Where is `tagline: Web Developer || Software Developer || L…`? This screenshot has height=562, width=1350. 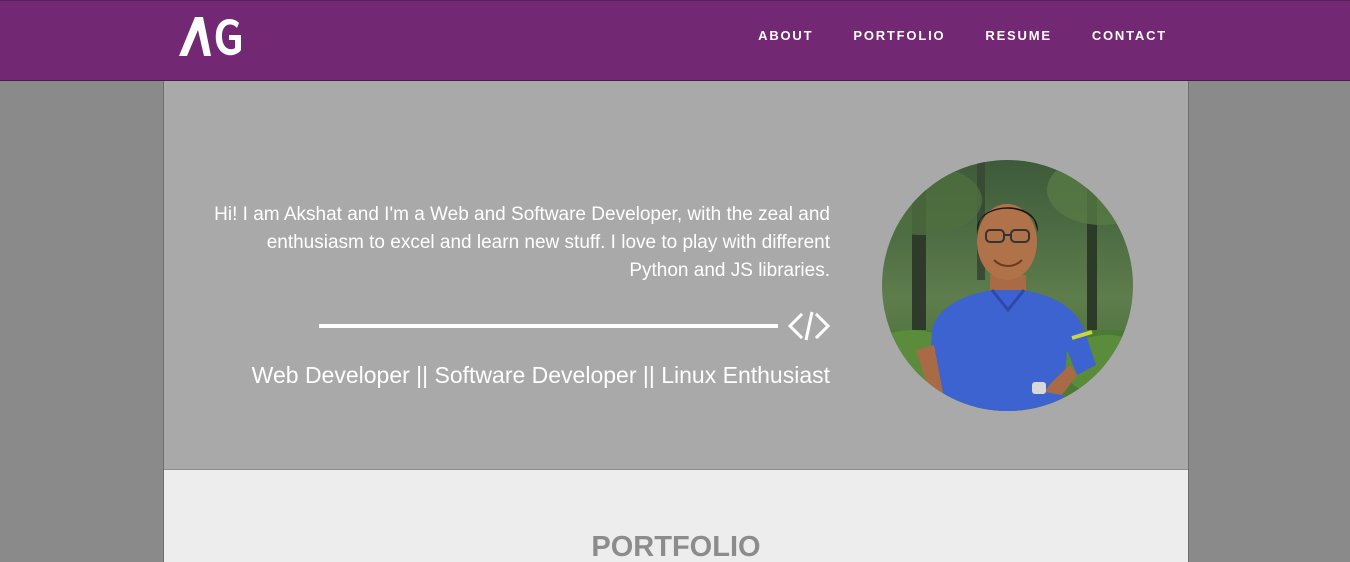
tagline: Web Developer || Software Developer || L… is located at coordinates (540, 375).